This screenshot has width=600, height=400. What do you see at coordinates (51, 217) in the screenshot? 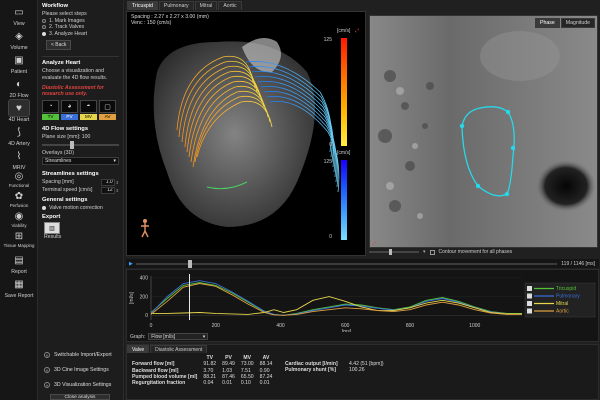
I see `export-title: Export` at bounding box center [51, 217].